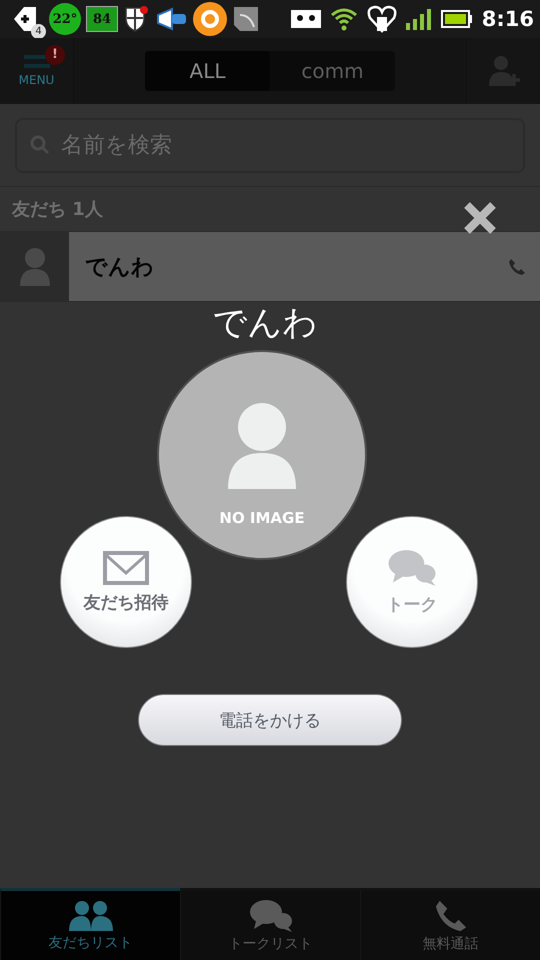 This screenshot has width=540, height=960. Describe the element at coordinates (508, 19) in the screenshot. I see `clock-time: 8:16` at that location.